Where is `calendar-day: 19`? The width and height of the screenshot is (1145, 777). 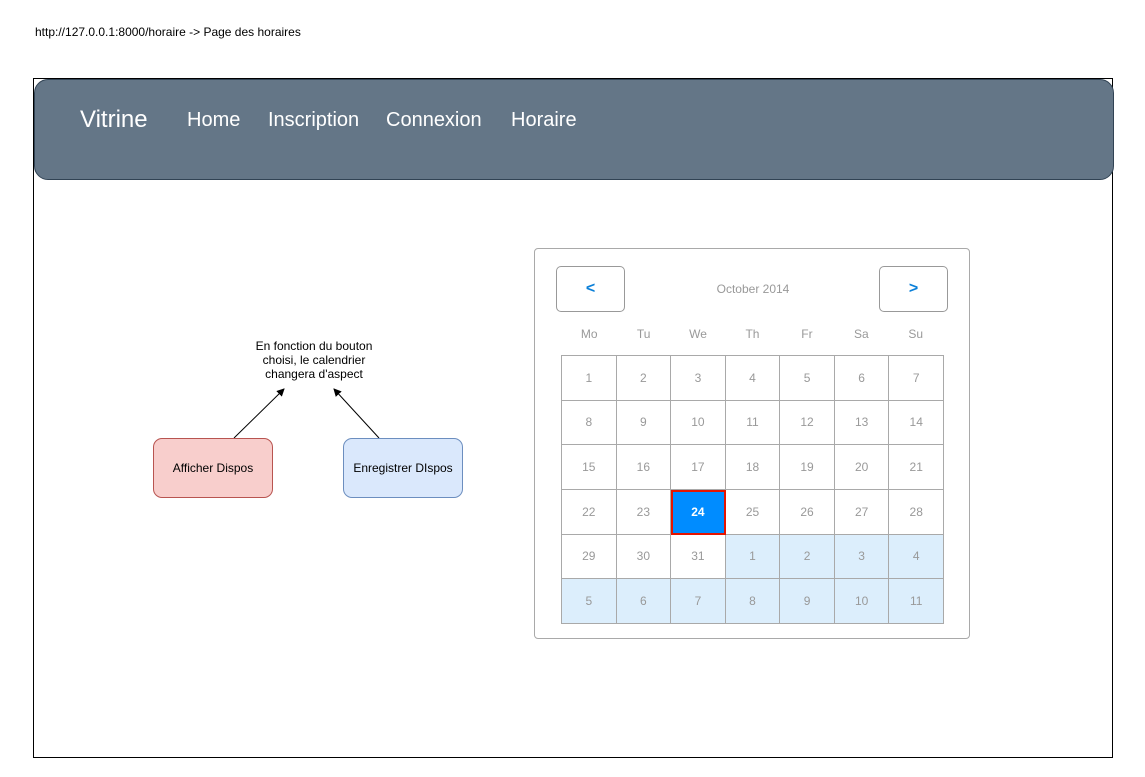
calendar-day: 19 is located at coordinates (807, 467).